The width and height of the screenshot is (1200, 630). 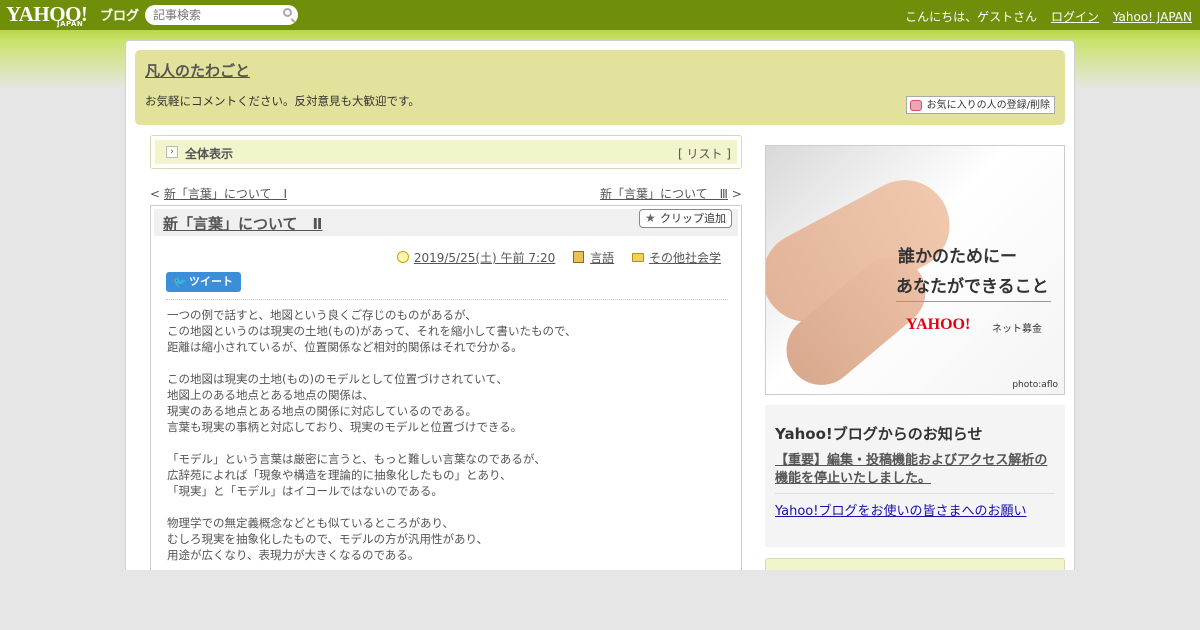 I want to click on blog-description: お気軽にコメントください。反対意見も大歓迎です。, so click(x=282, y=101).